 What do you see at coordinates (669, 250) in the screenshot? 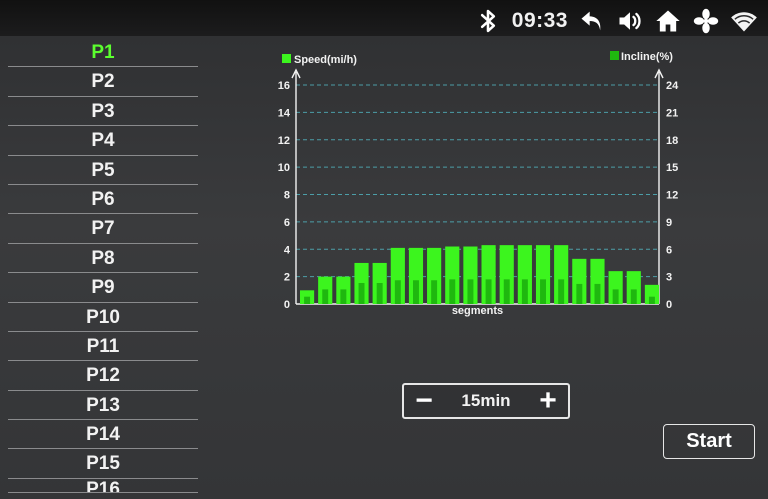
I see `right-tick-label: 6` at bounding box center [669, 250].